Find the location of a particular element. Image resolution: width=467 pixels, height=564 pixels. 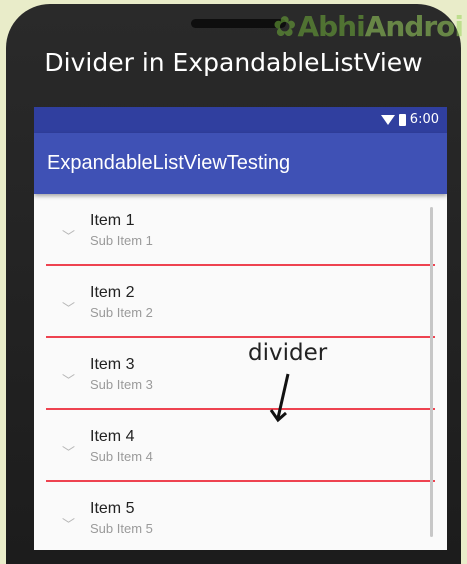

battery-icon is located at coordinates (402, 119).